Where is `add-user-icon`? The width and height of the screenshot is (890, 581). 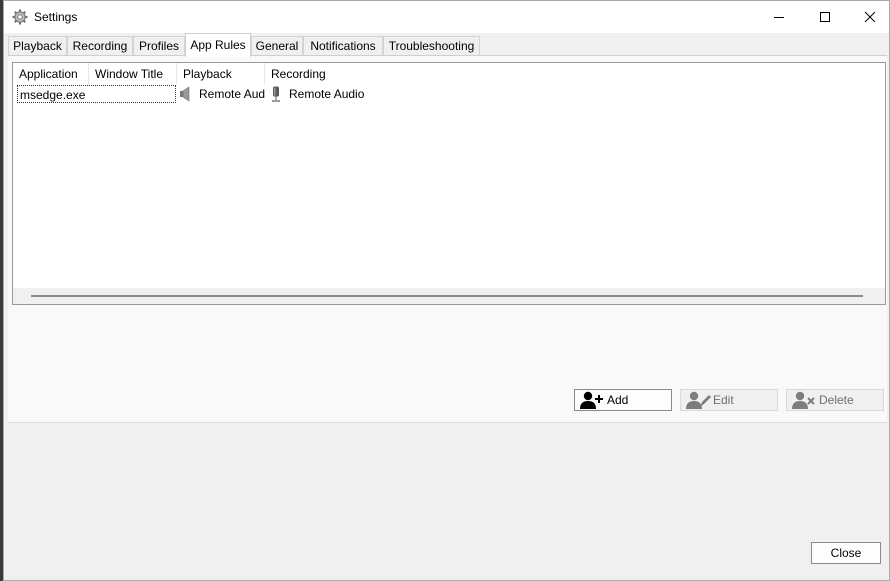 add-user-icon is located at coordinates (591, 400).